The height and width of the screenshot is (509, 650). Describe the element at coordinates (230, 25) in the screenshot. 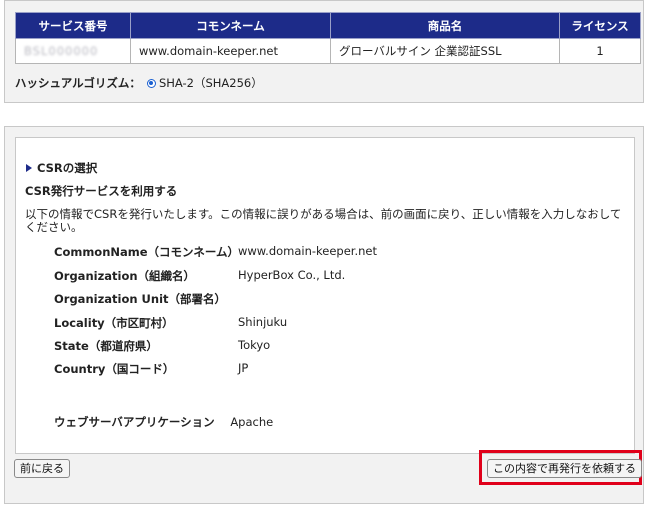

I see `header-common-name: コモンネーム` at that location.